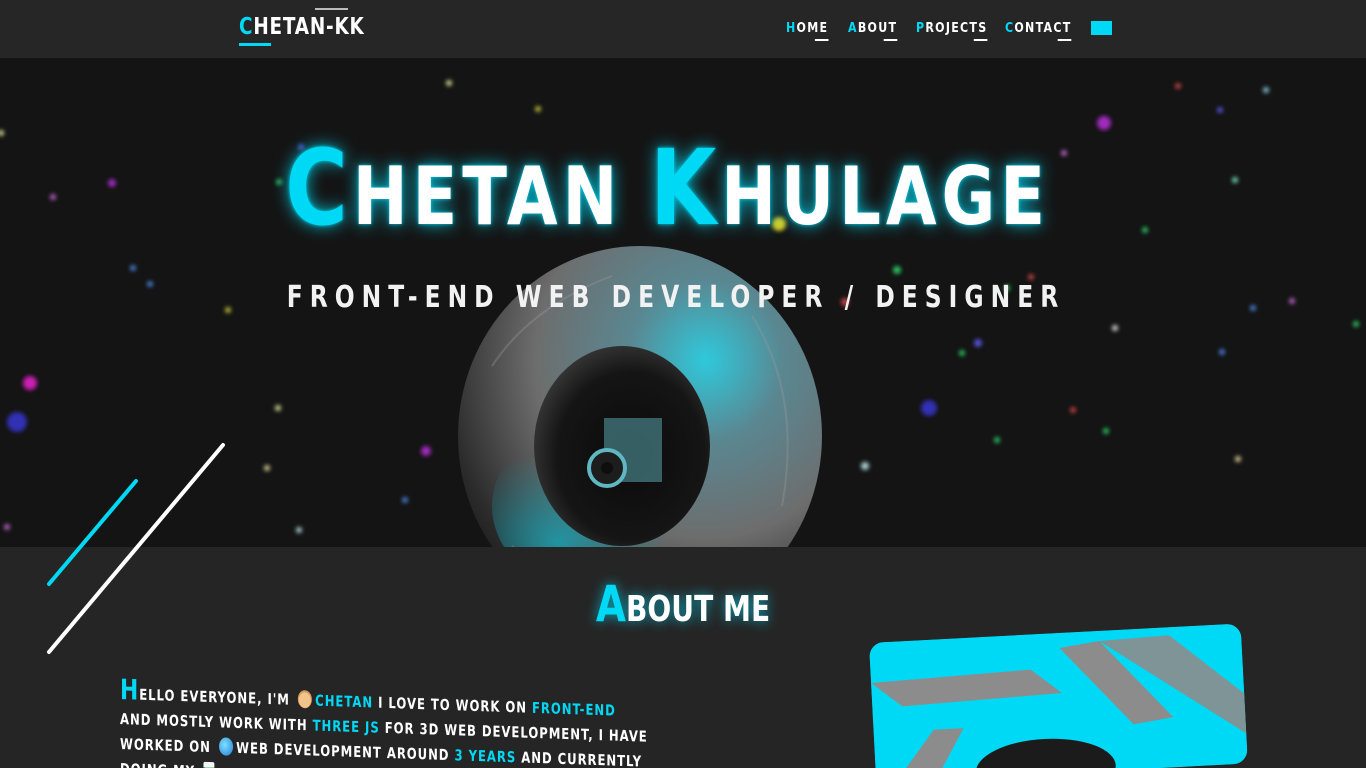  I want to click on logo-underline, so click(255, 44).